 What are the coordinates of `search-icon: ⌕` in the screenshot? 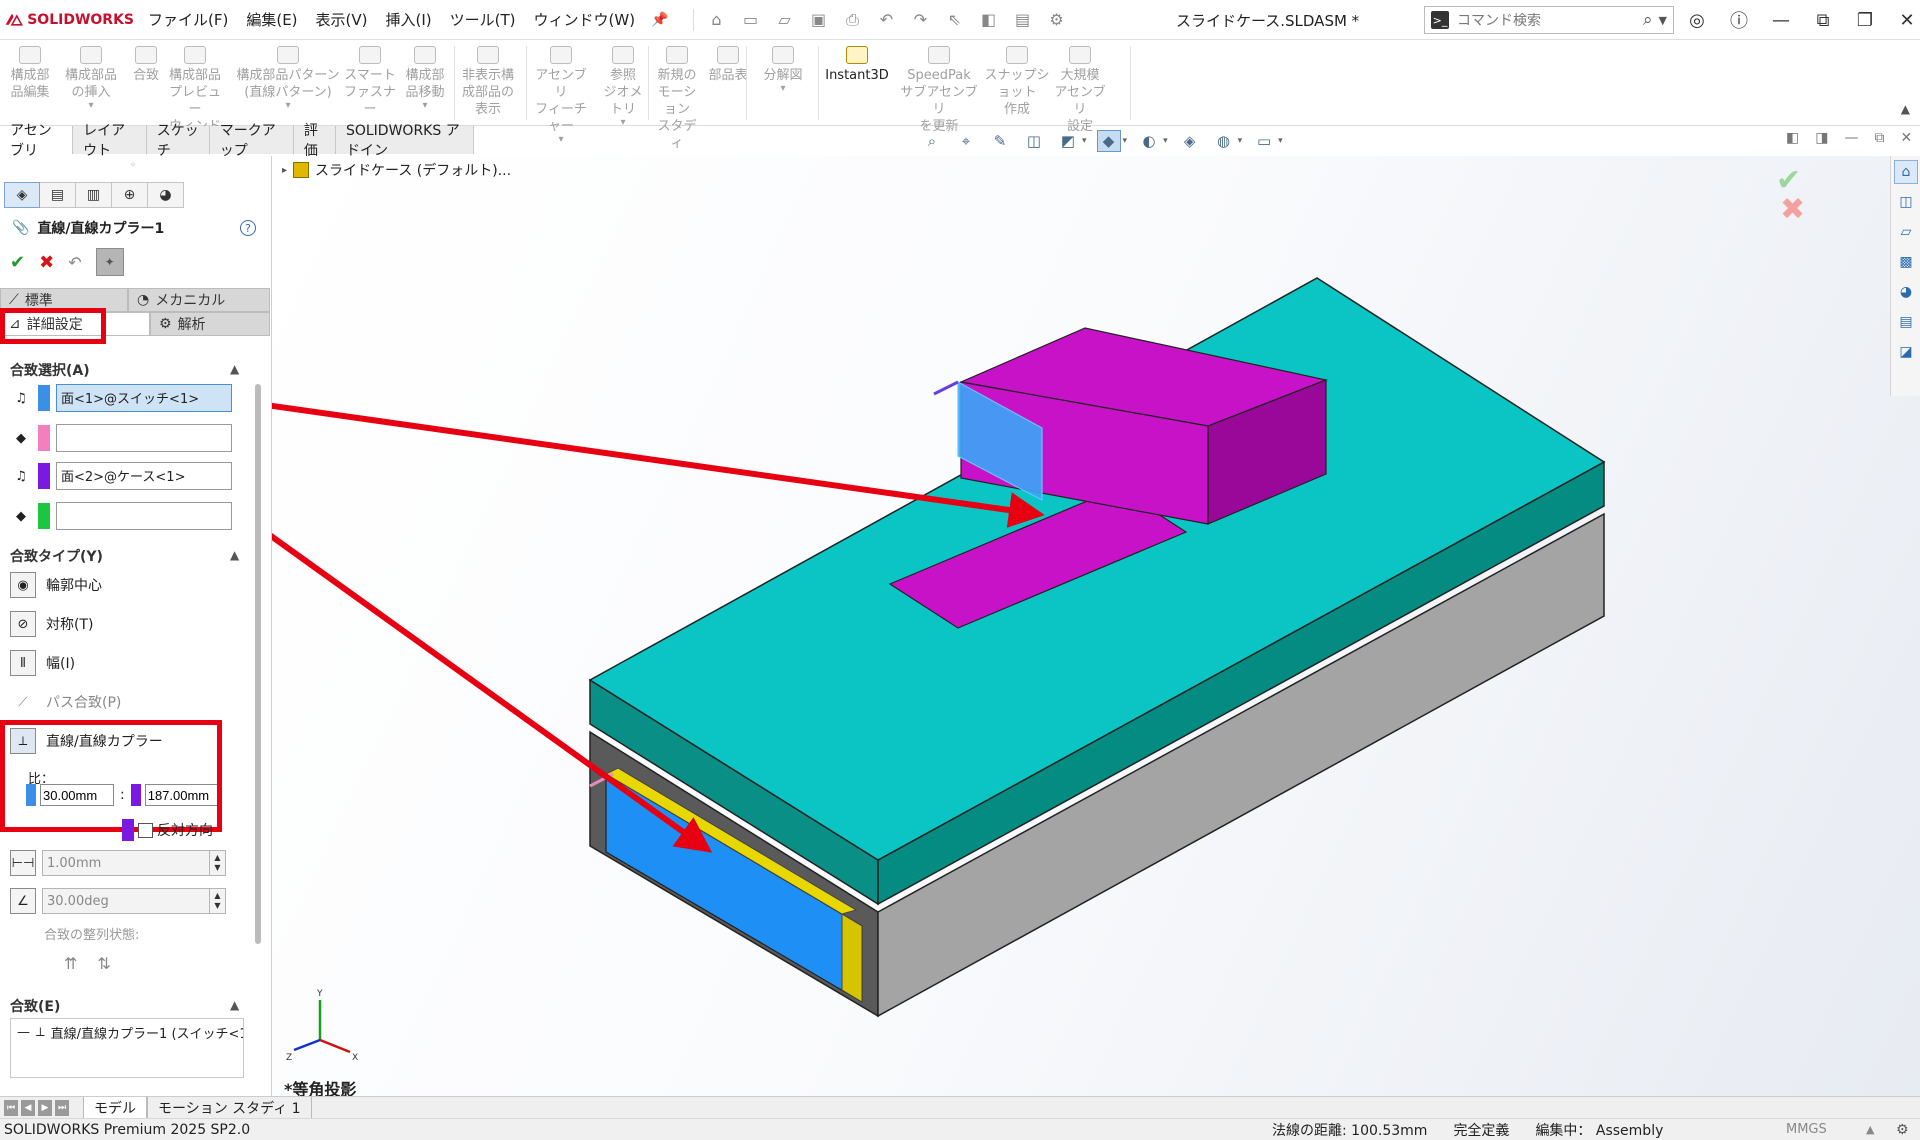 It's located at (1648, 20).